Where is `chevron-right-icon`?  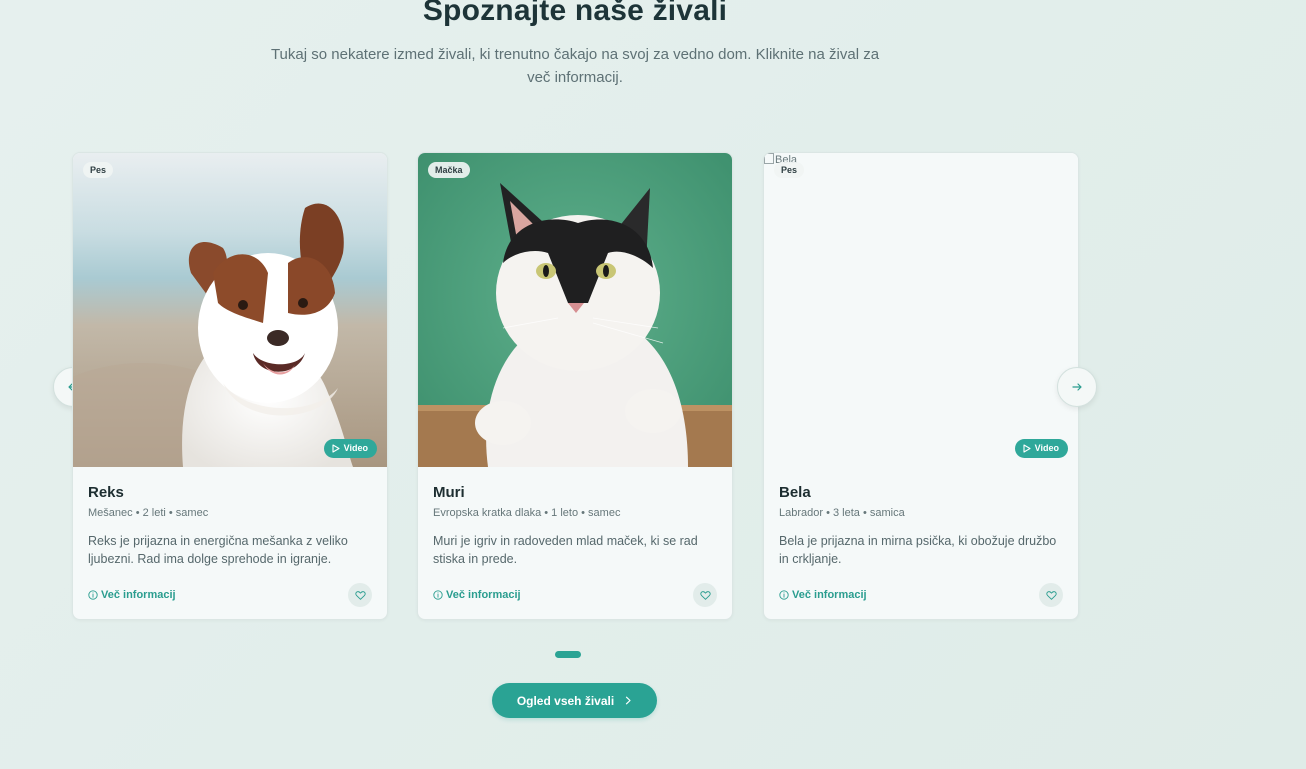
chevron-right-icon is located at coordinates (628, 700).